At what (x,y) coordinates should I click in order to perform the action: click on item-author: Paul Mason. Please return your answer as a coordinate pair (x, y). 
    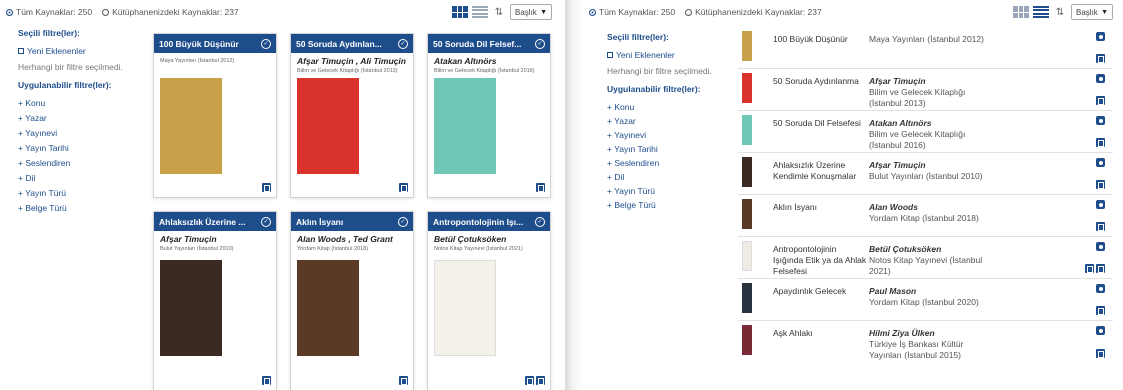
    Looking at the image, I should click on (893, 291).